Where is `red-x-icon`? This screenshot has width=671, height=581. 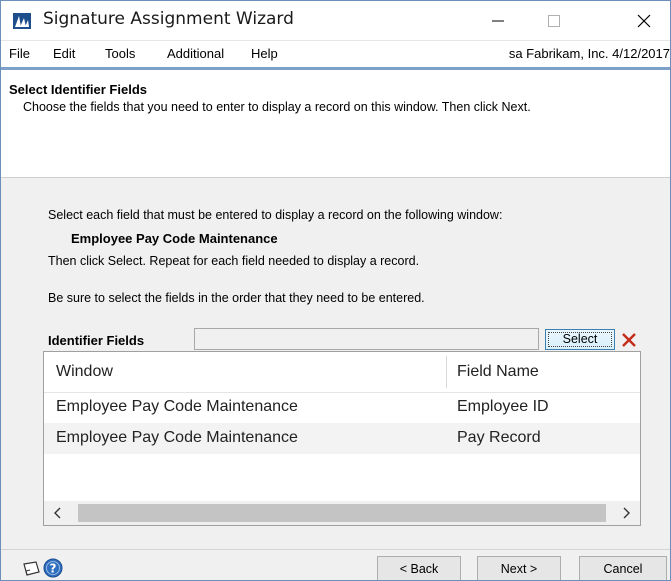
red-x-icon is located at coordinates (629, 339).